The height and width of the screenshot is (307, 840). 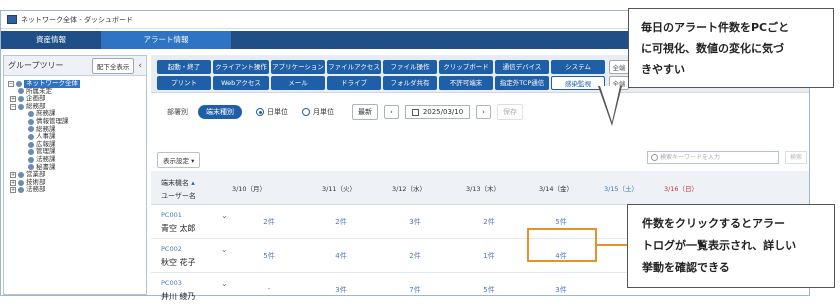 What do you see at coordinates (75, 66) in the screenshot?
I see `group-tree-header: グループツリー 配下全表示 ‹` at bounding box center [75, 66].